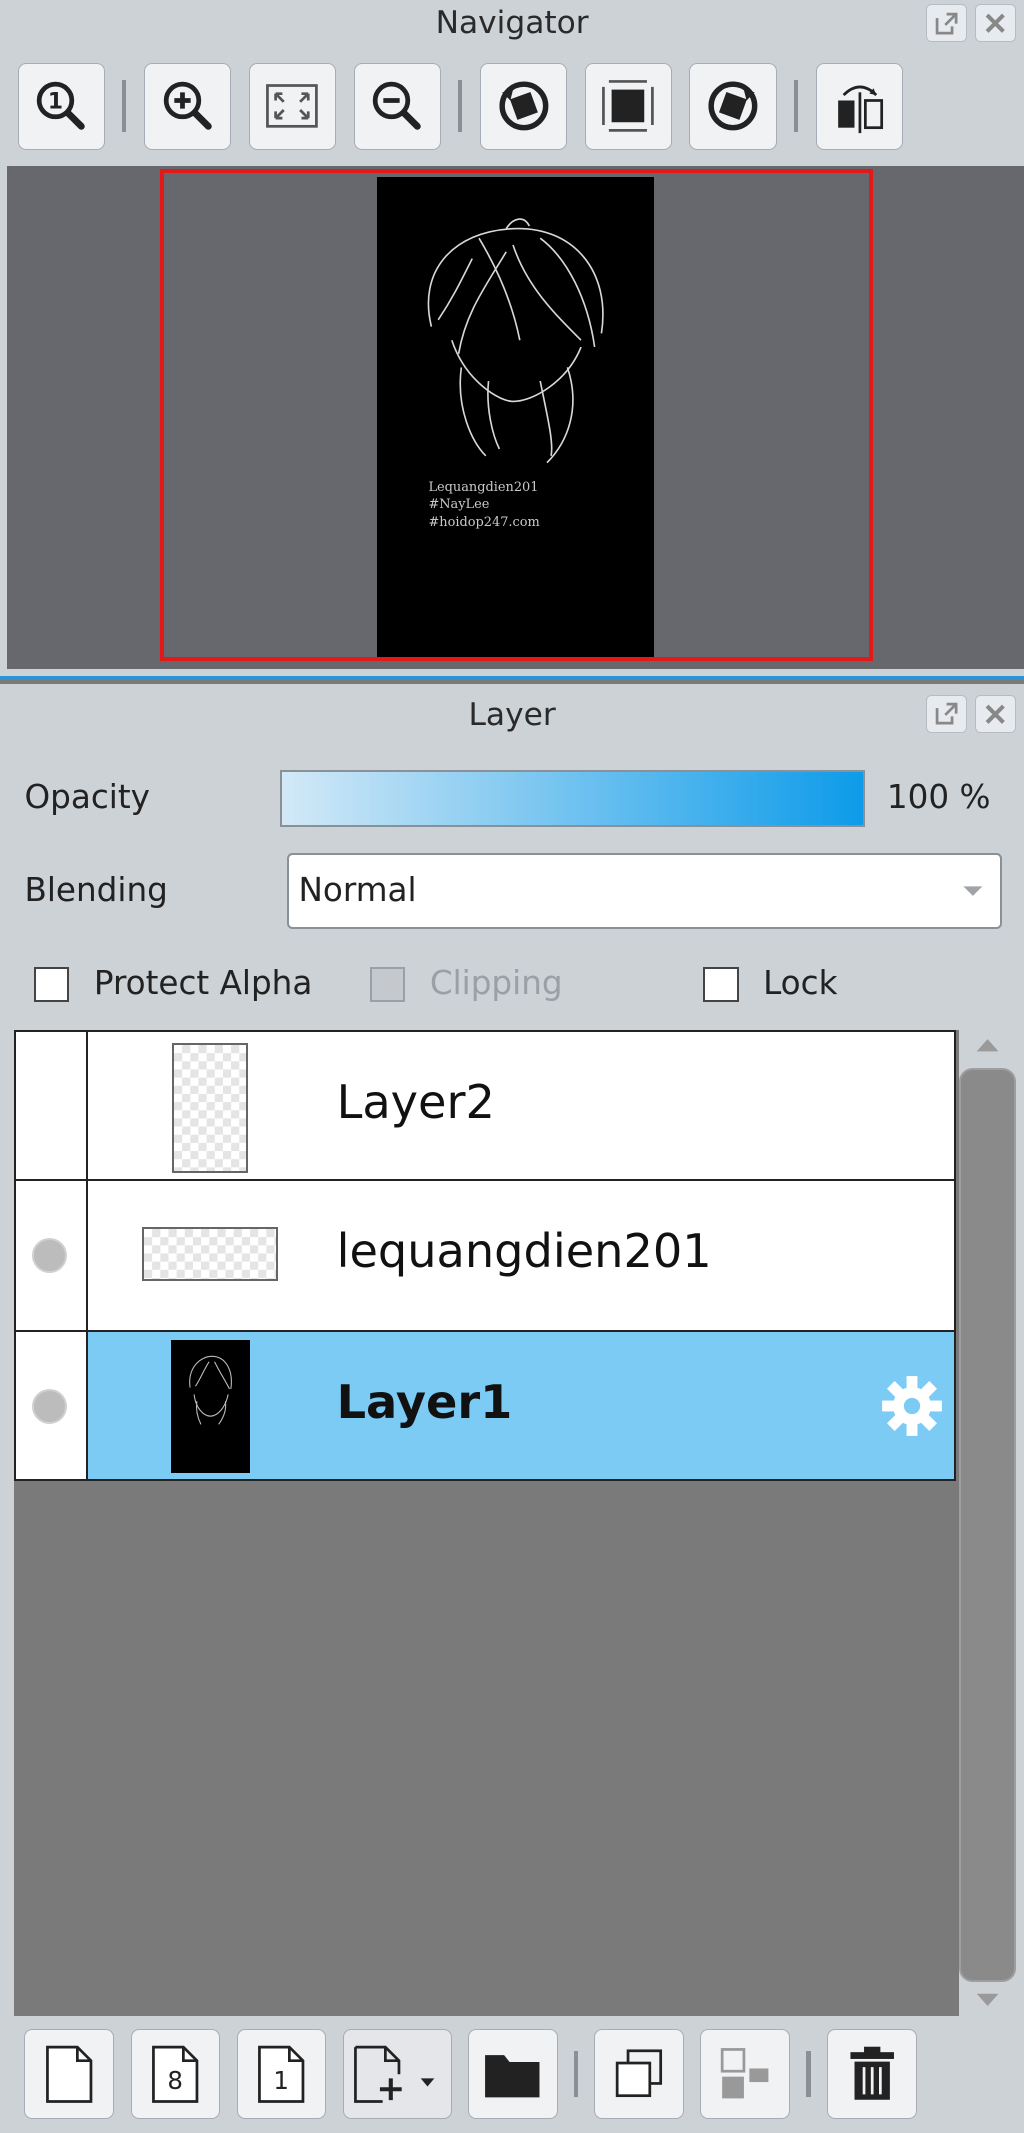 The width and height of the screenshot is (1024, 2133). I want to click on layer-title-bar: Layer, so click(512, 715).